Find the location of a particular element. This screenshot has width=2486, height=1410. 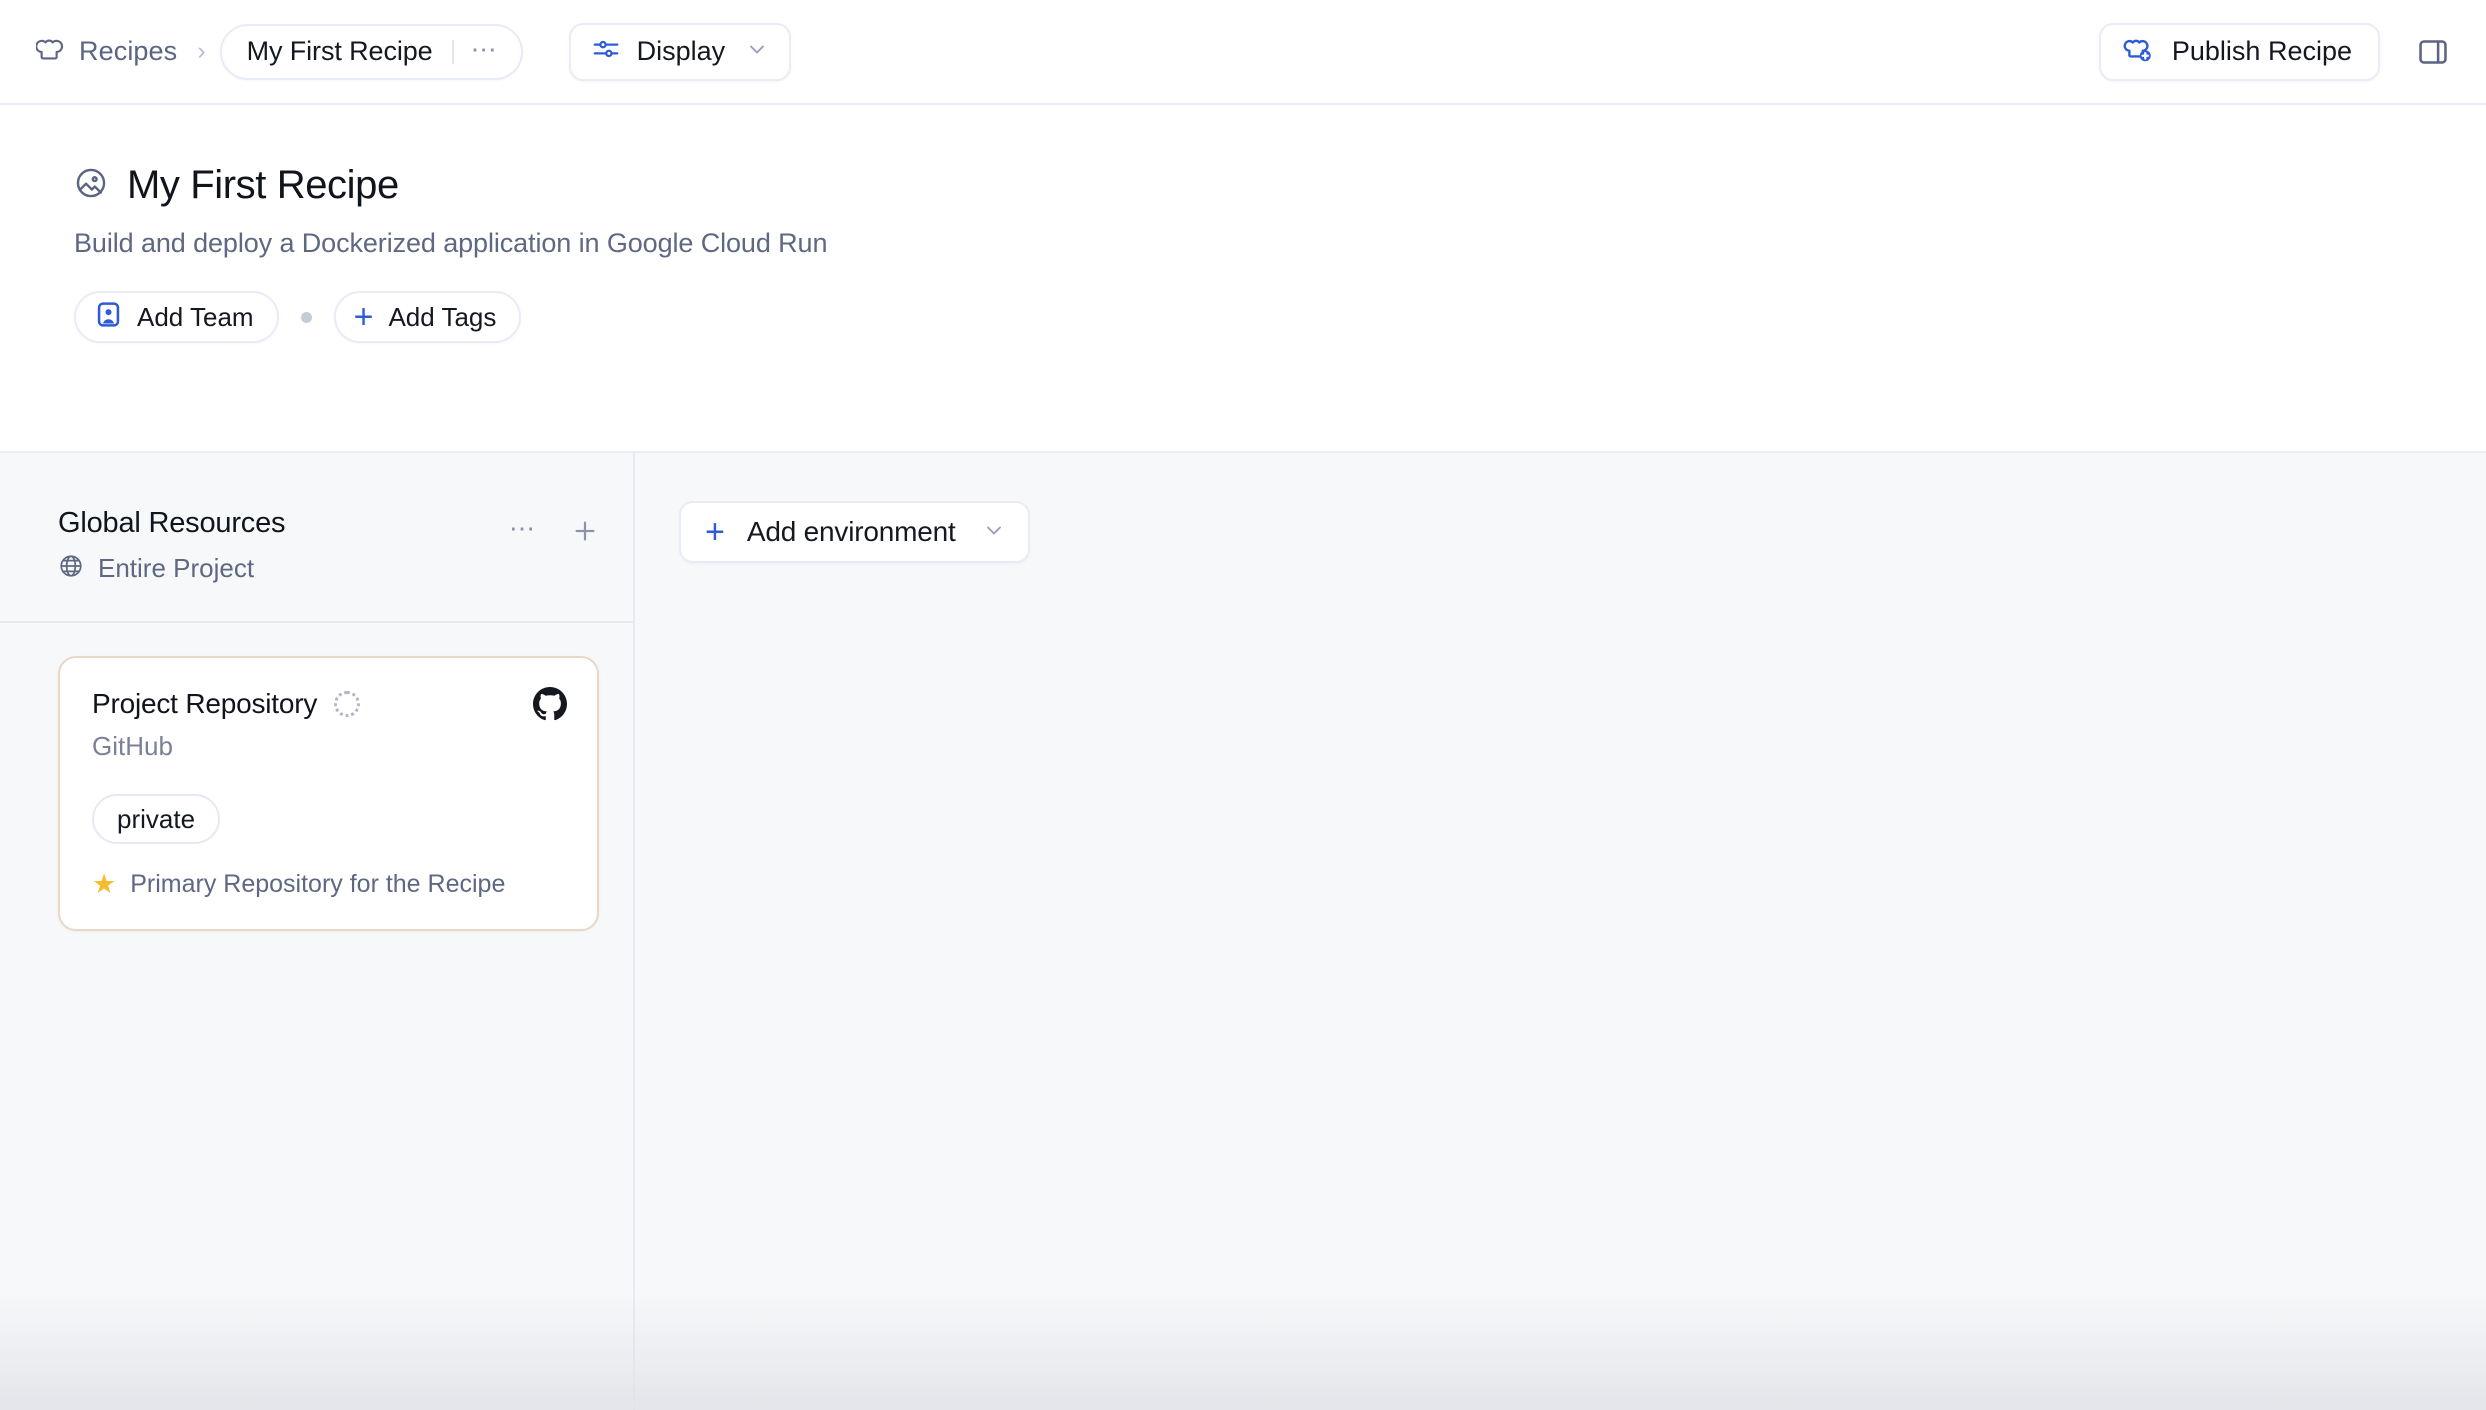

global-resources-scope: Entire Project is located at coordinates (283, 568).